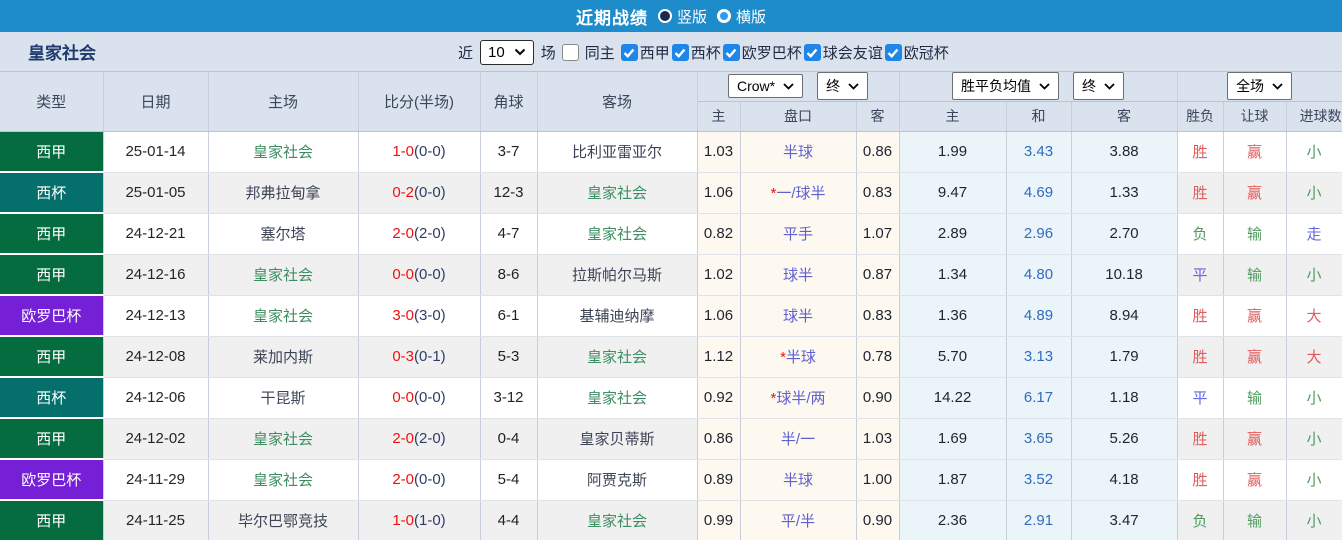 This screenshot has width=1342, height=540. I want to click on competition-badge: 欧罗巴杯, so click(52, 480).